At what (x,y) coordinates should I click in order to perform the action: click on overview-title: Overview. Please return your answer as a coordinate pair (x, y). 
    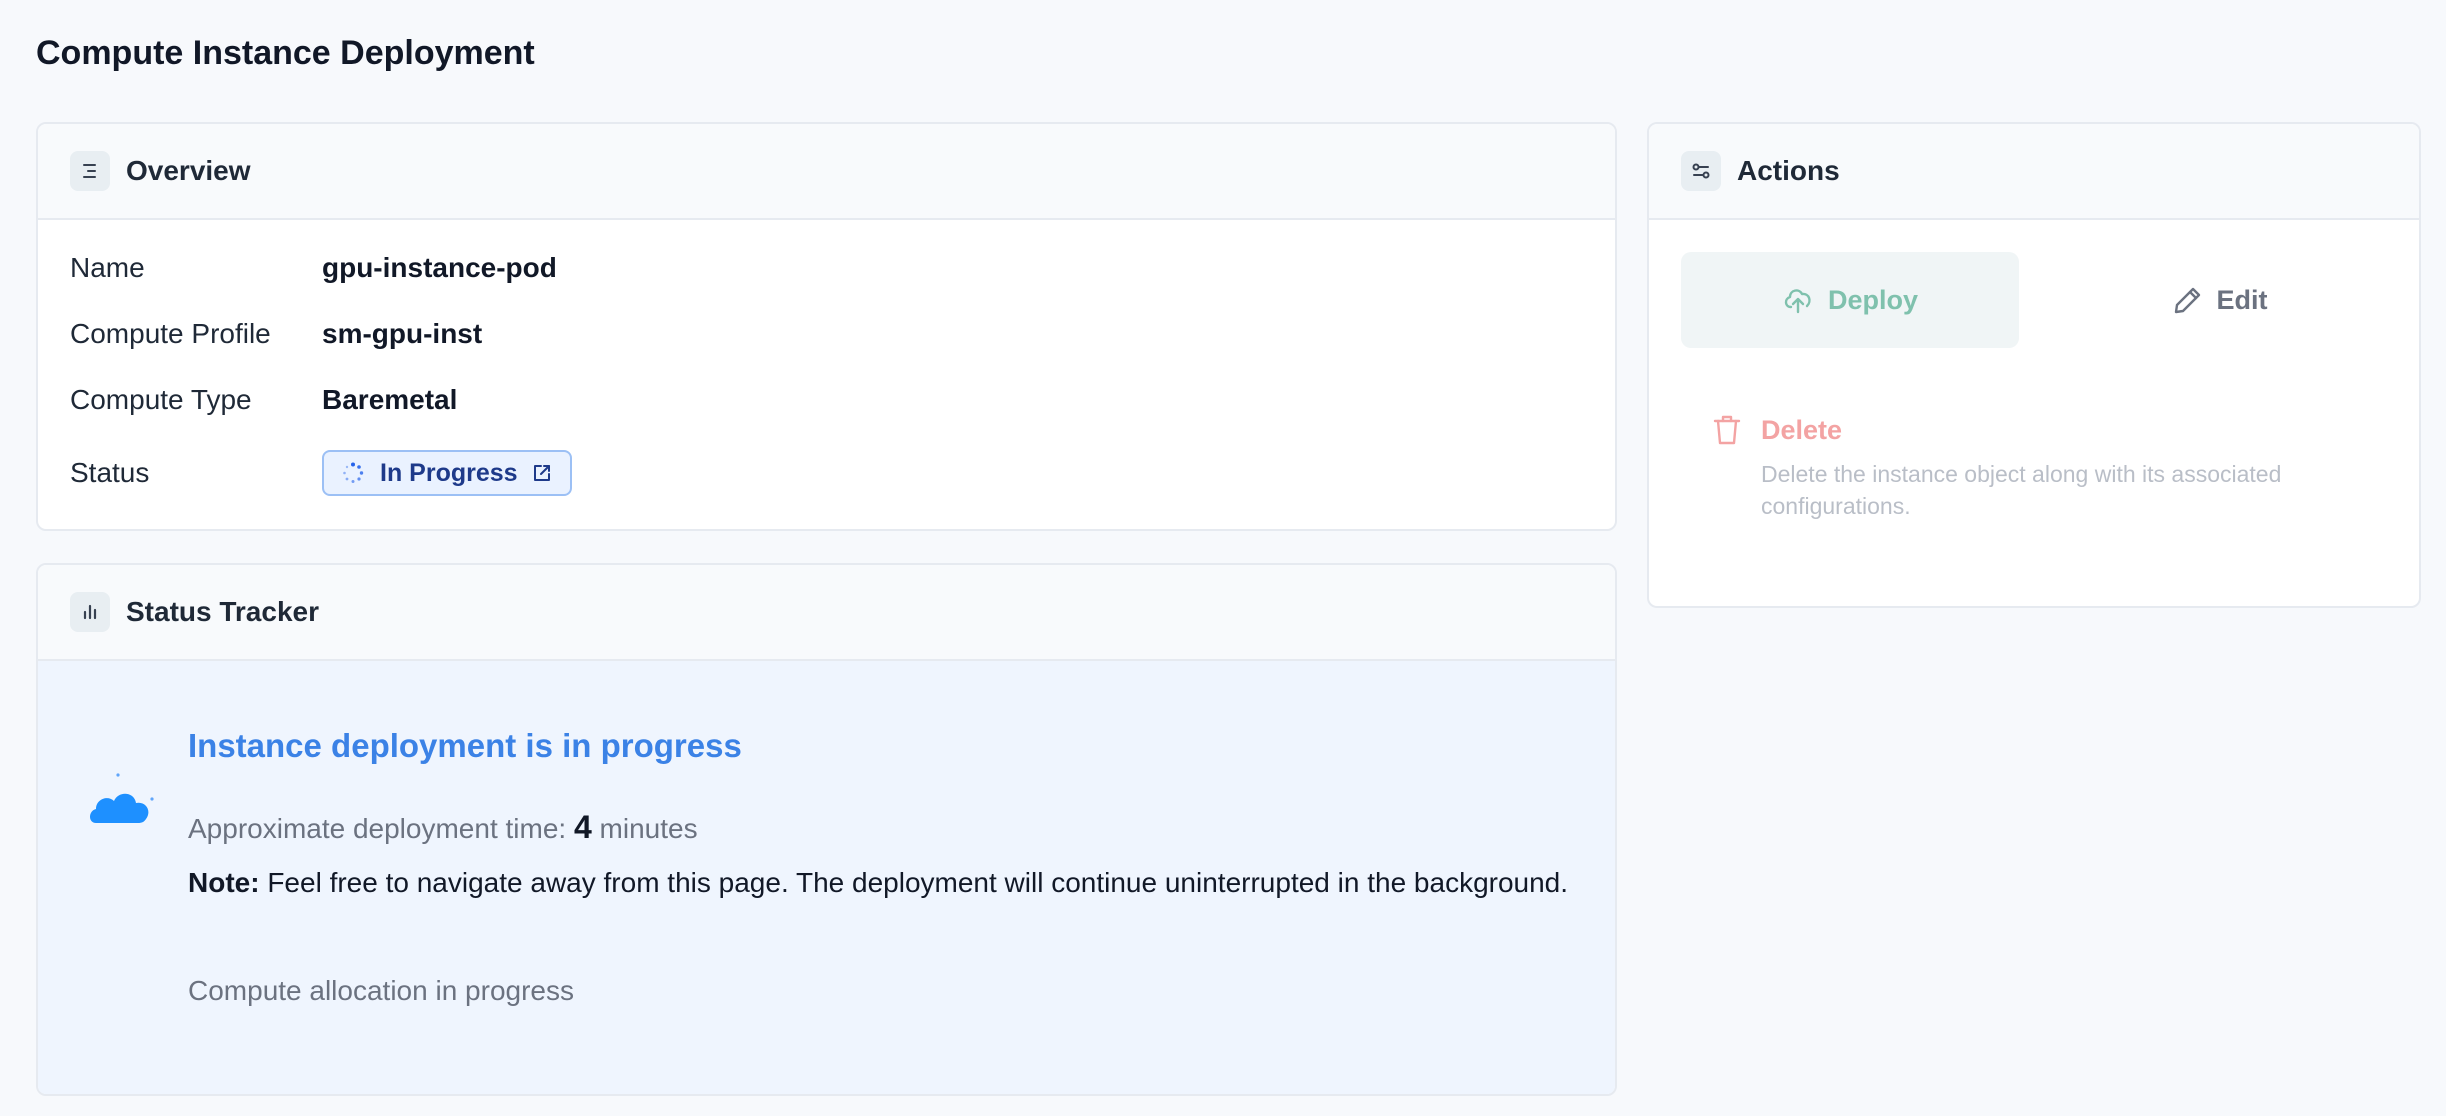
    Looking at the image, I should click on (188, 170).